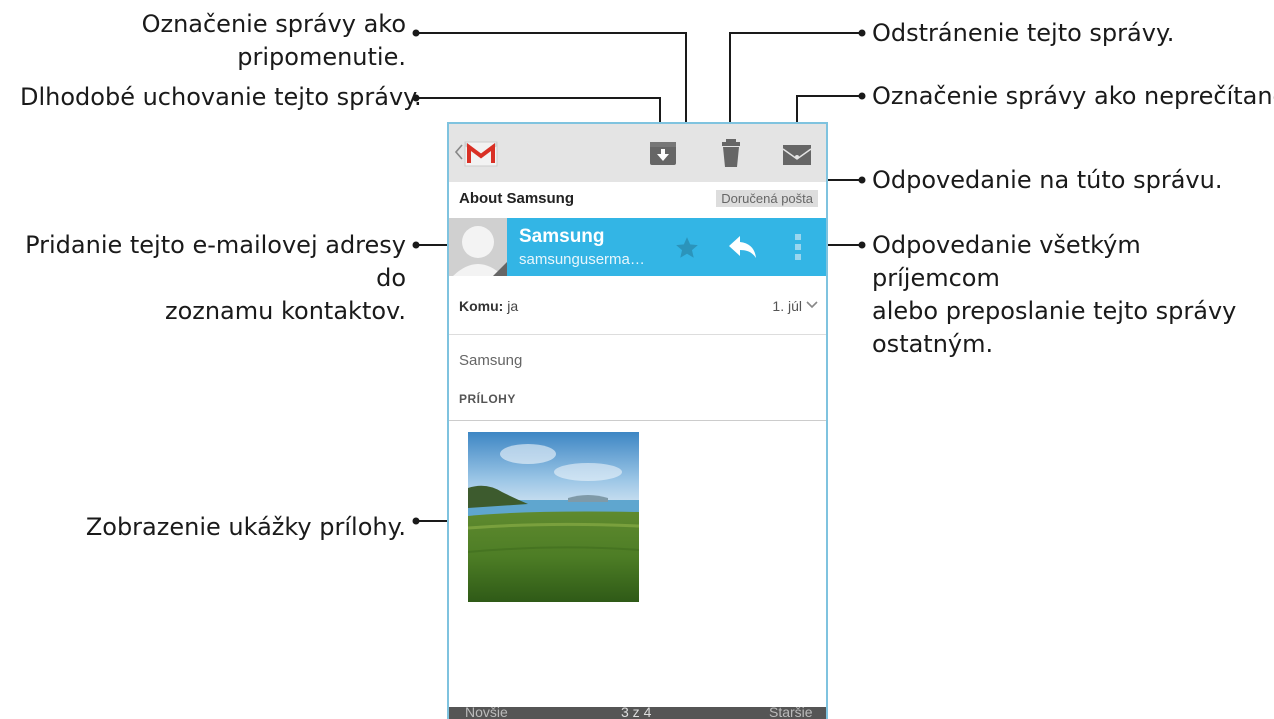 The width and height of the screenshot is (1274, 719). I want to click on attachments-header: PRÍLOHY, so click(487, 399).